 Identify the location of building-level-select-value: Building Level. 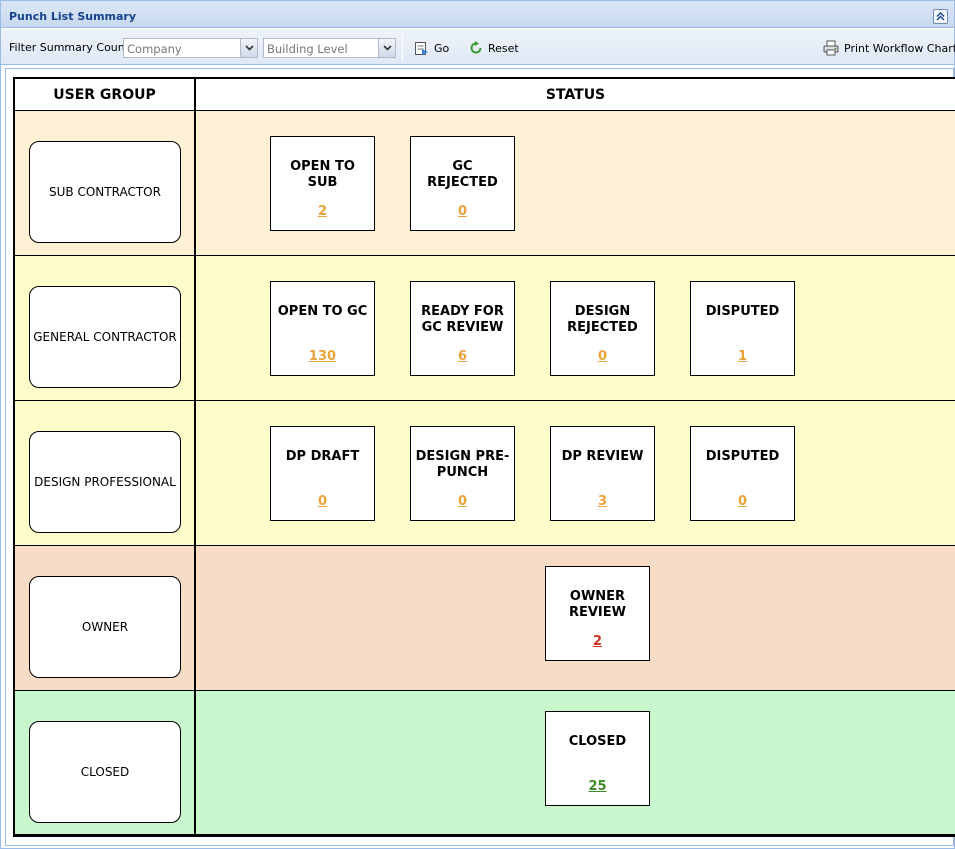
(307, 49).